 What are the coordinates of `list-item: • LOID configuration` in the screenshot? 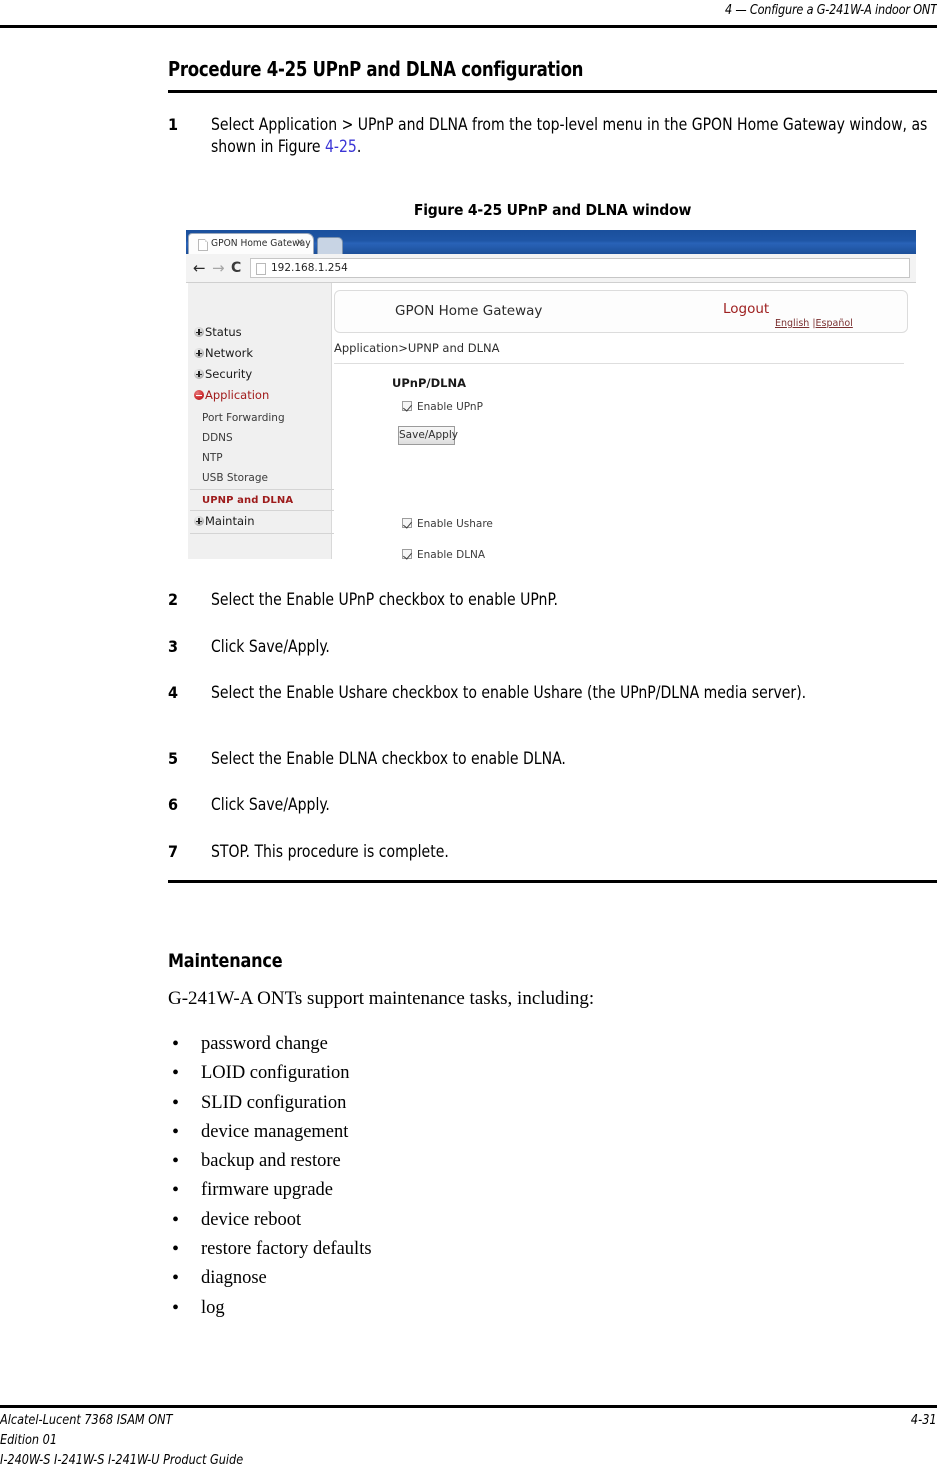 It's located at (468, 1073).